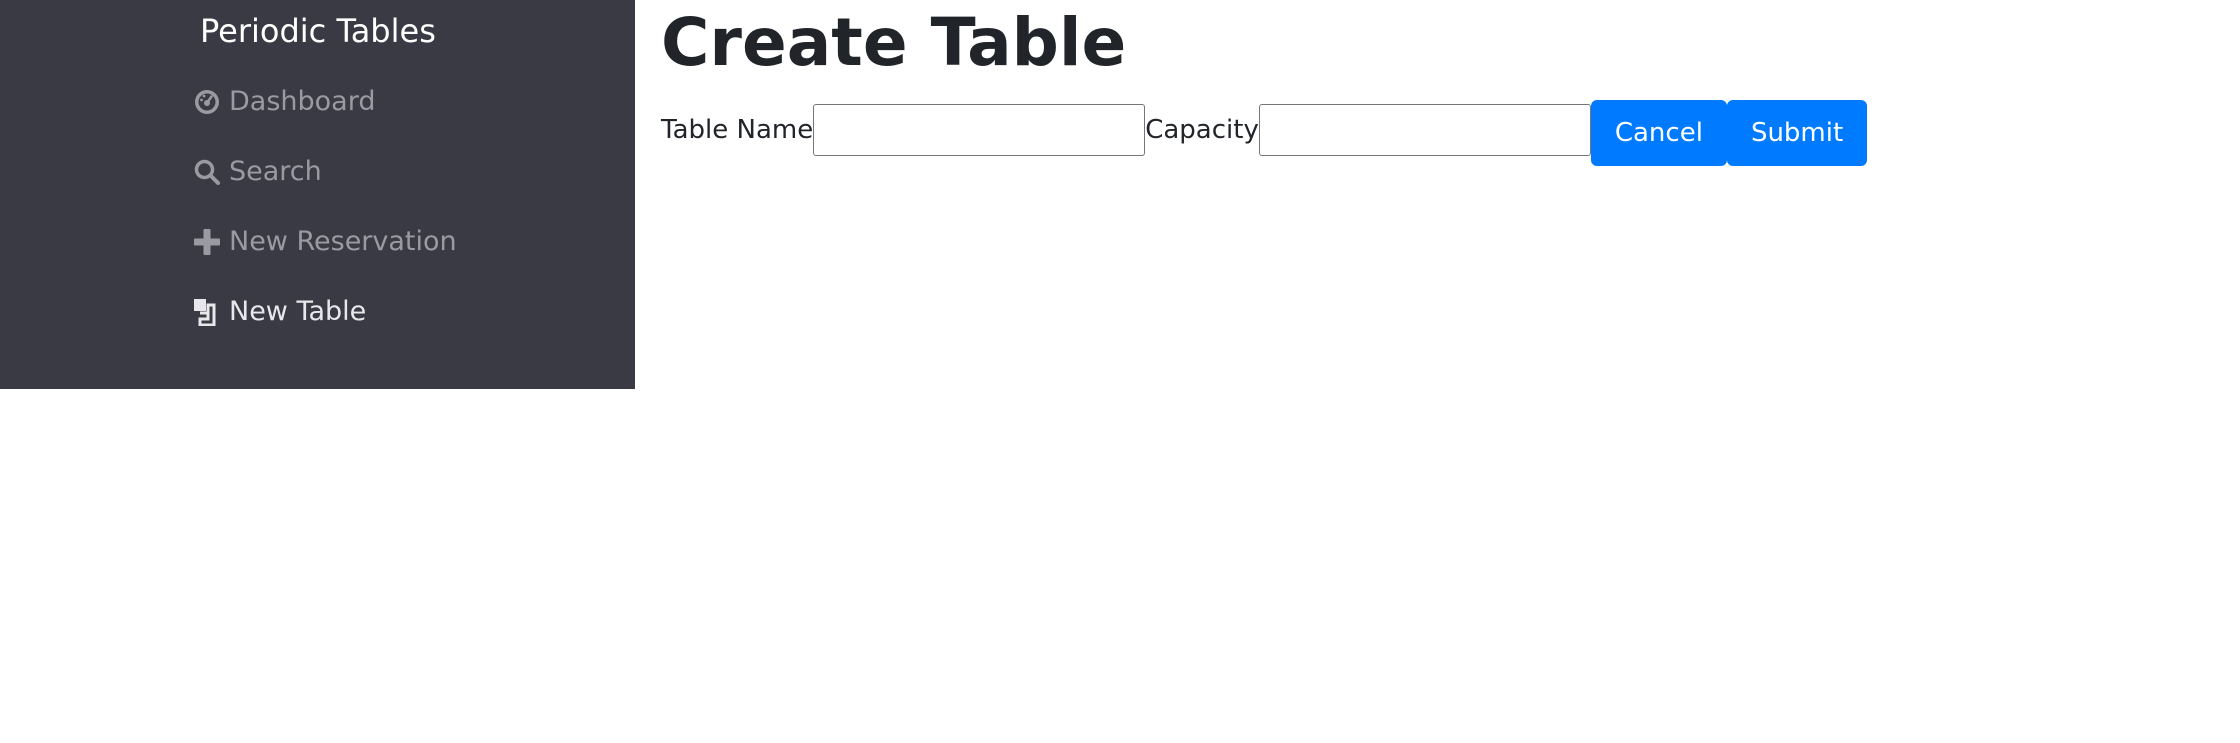  I want to click on plus-icon, so click(207, 242).